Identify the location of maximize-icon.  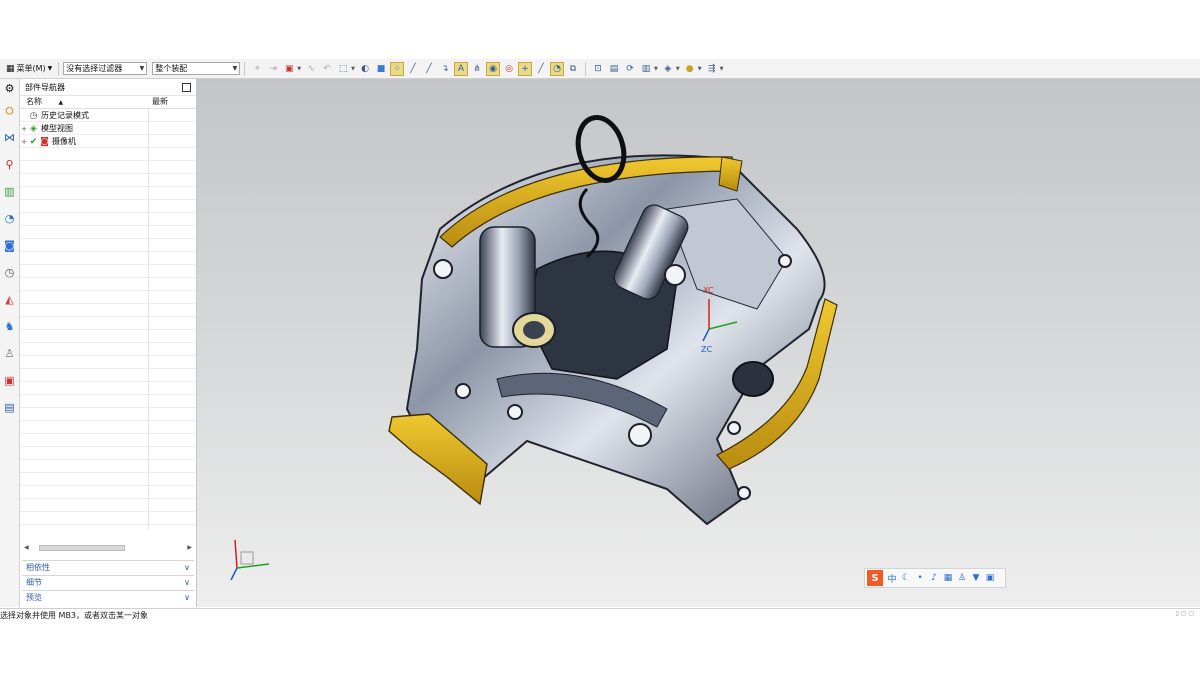
(186, 87).